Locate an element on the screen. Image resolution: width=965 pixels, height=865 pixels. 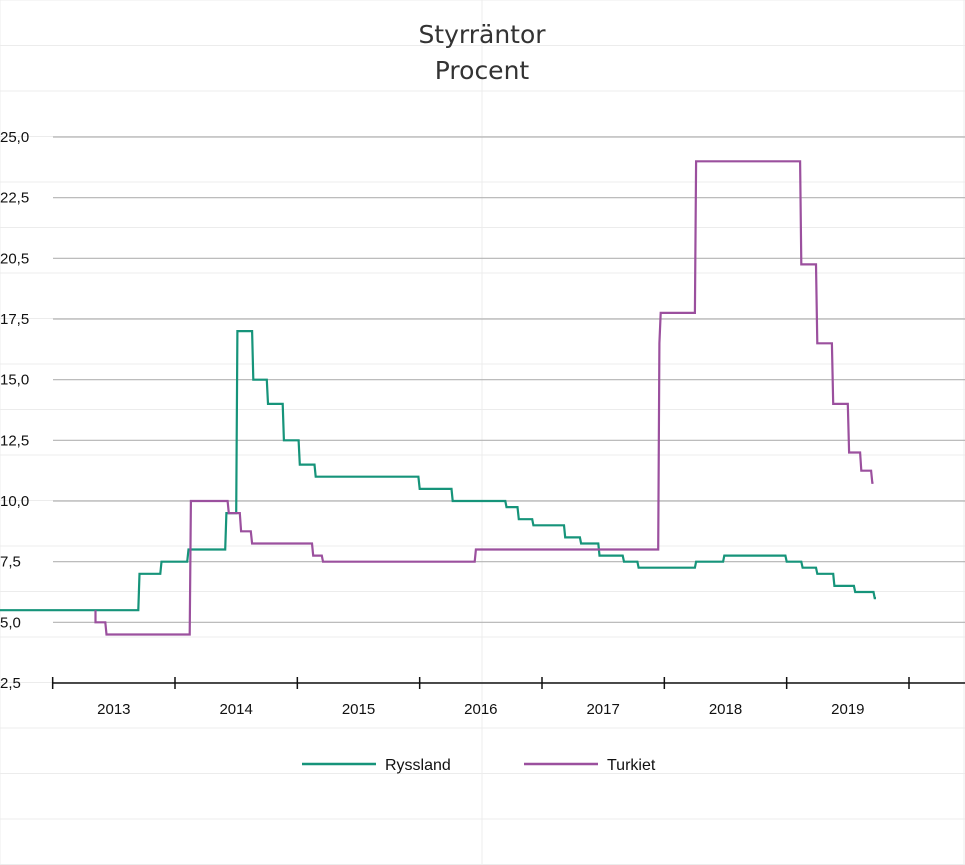
y-tick-label: 25,0 is located at coordinates (14, 137).